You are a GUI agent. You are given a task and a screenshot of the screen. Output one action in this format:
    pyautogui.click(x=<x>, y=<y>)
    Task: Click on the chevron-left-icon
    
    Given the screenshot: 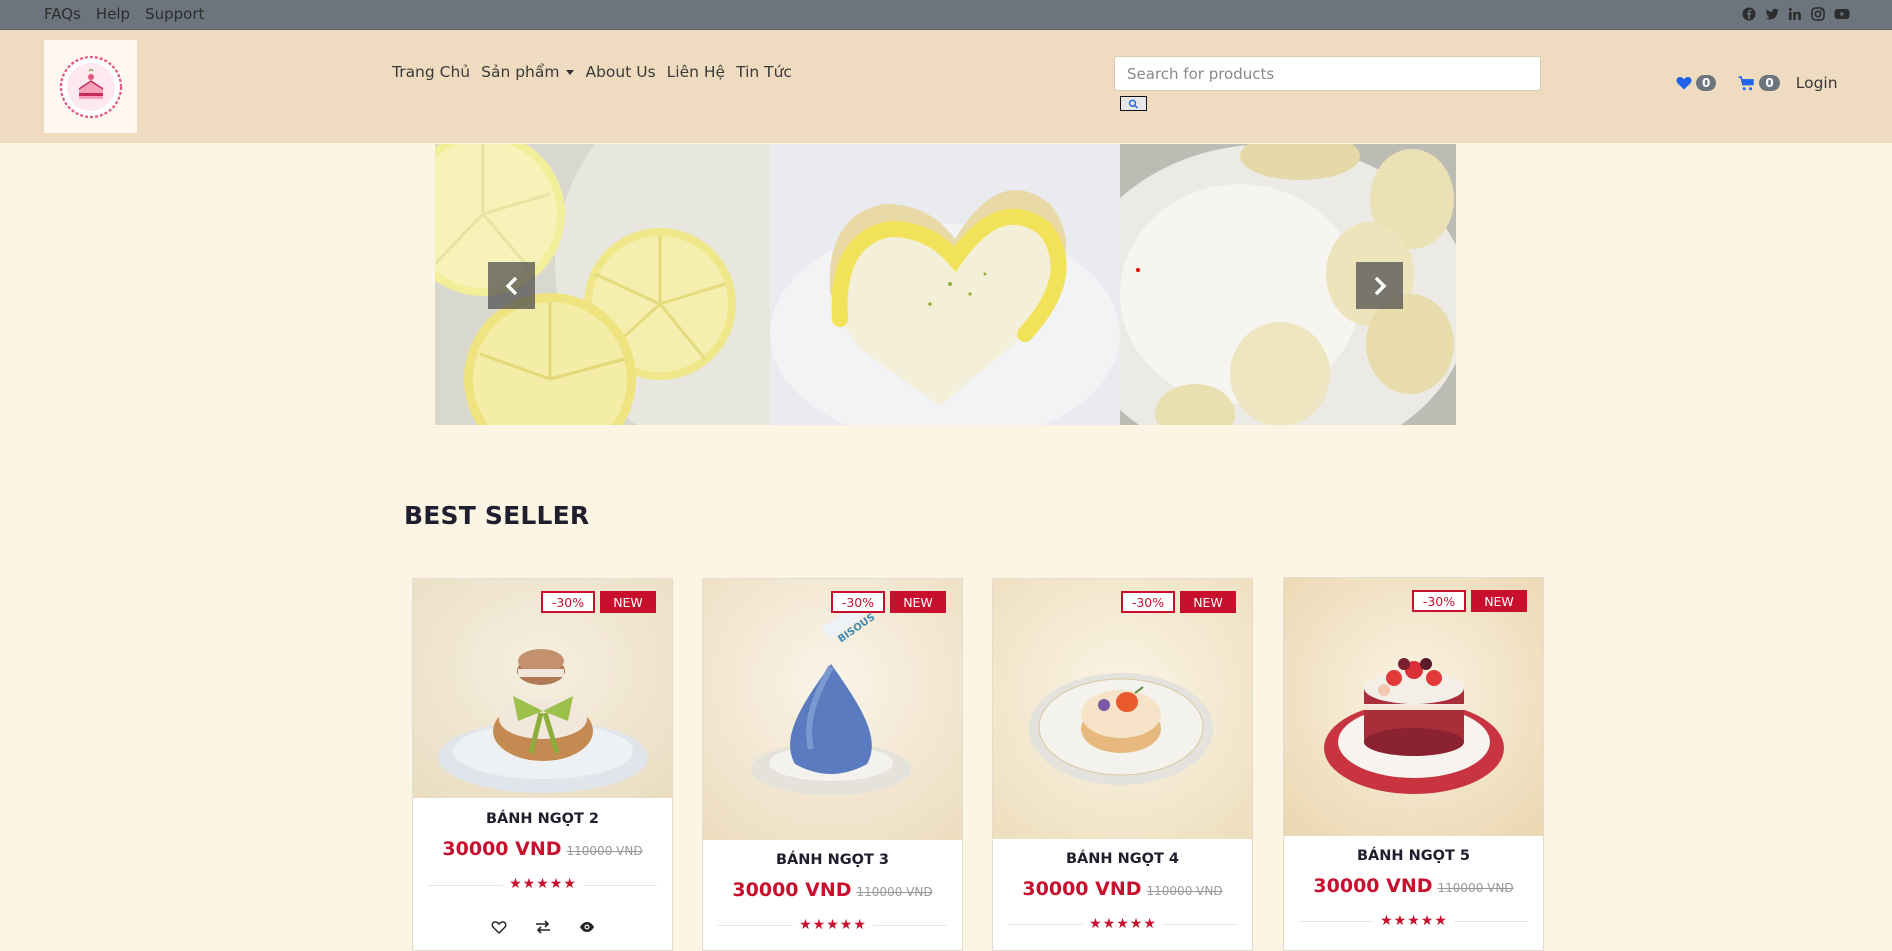 What is the action you would take?
    pyautogui.click(x=511, y=285)
    